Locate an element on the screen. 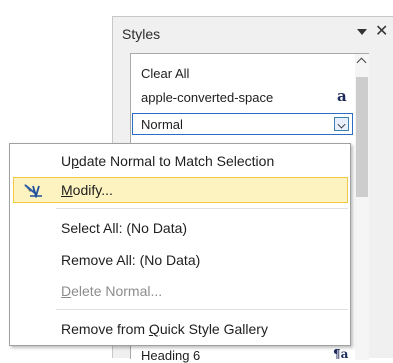  style-item-heading-6: Heading 6 is located at coordinates (170, 355).